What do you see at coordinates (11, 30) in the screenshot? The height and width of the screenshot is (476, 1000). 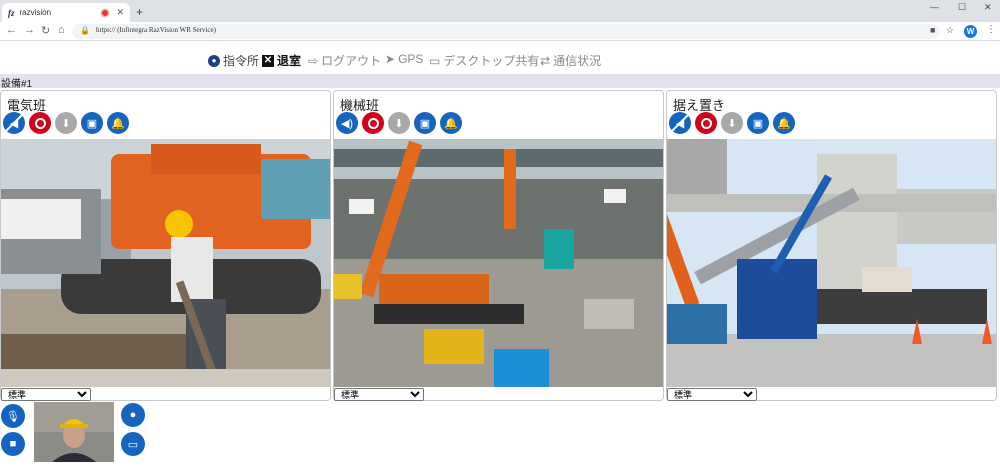 I see `back-icon: ←` at bounding box center [11, 30].